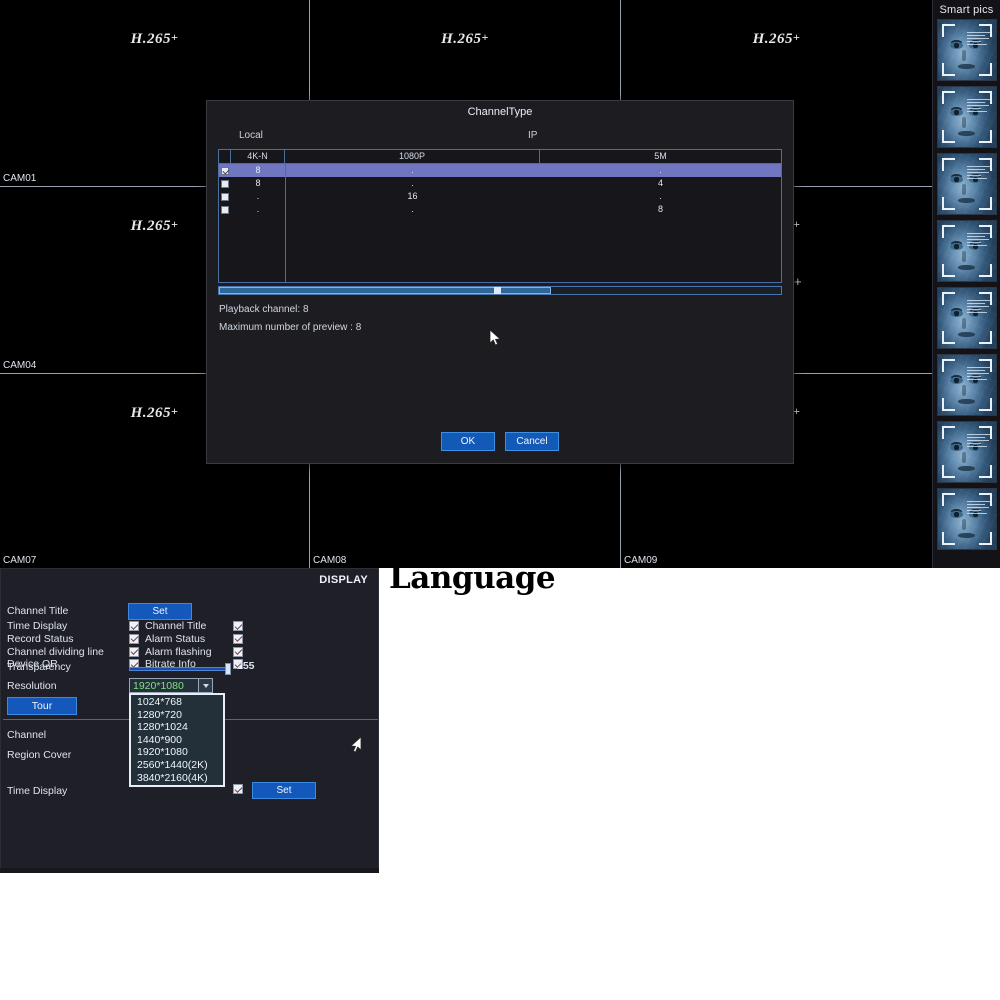  I want to click on header-checkbox-col, so click(225, 156).